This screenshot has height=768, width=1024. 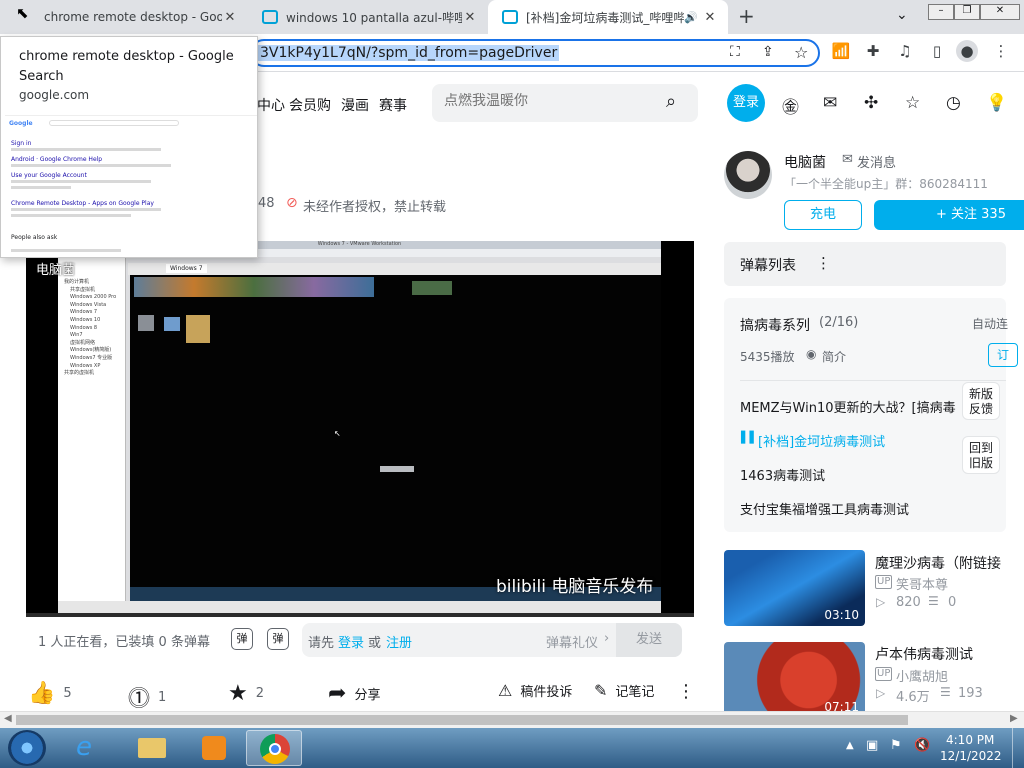 What do you see at coordinates (351, 641) in the screenshot?
I see `danmaku-login-link: 登录` at bounding box center [351, 641].